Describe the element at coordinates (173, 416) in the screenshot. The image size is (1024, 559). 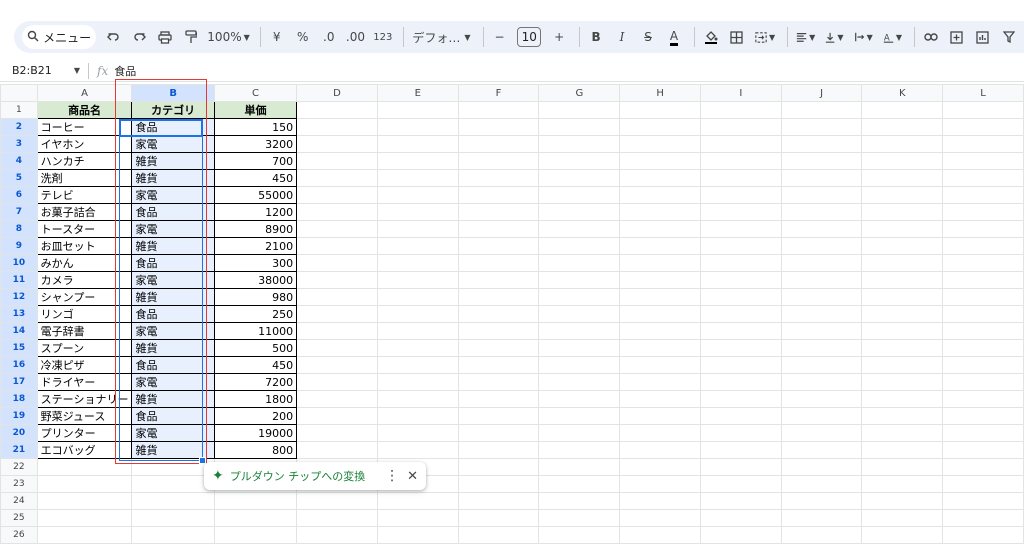
I see `data-cell: 食品` at that location.